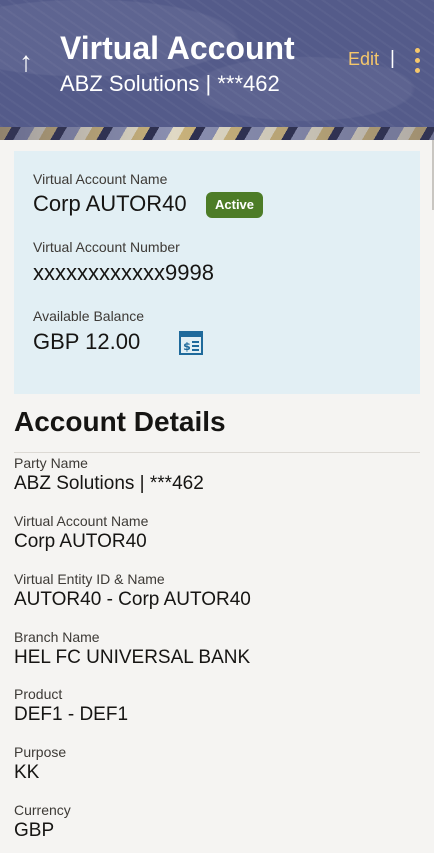 The image size is (434, 853). Describe the element at coordinates (87, 341) in the screenshot. I see `balance-value: GBP 12.00` at that location.